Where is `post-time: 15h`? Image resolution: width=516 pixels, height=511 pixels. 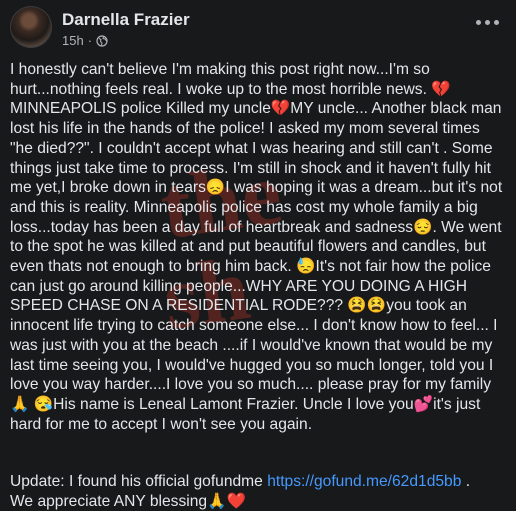
post-time: 15h is located at coordinates (73, 40).